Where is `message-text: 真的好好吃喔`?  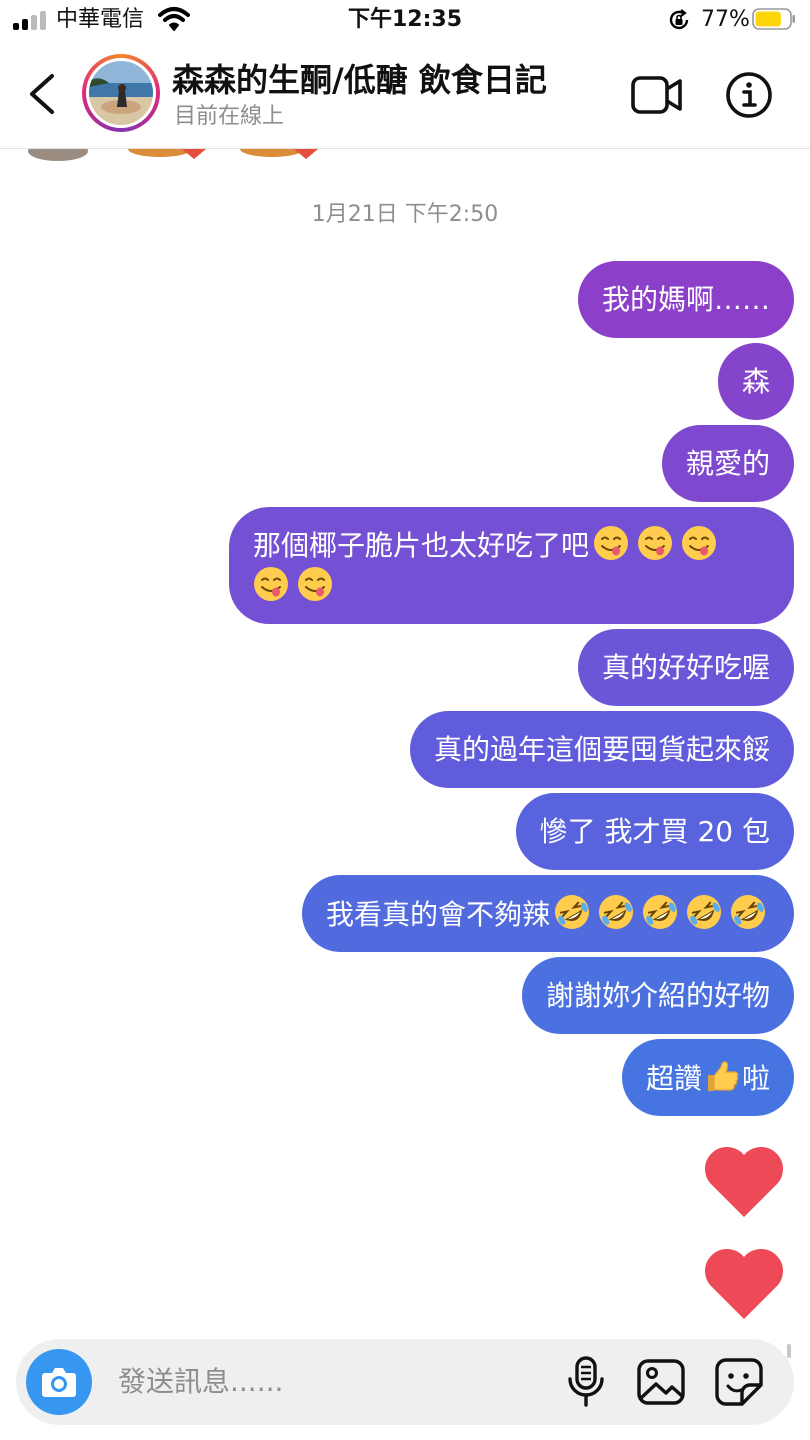 message-text: 真的好好吃喔 is located at coordinates (685, 667).